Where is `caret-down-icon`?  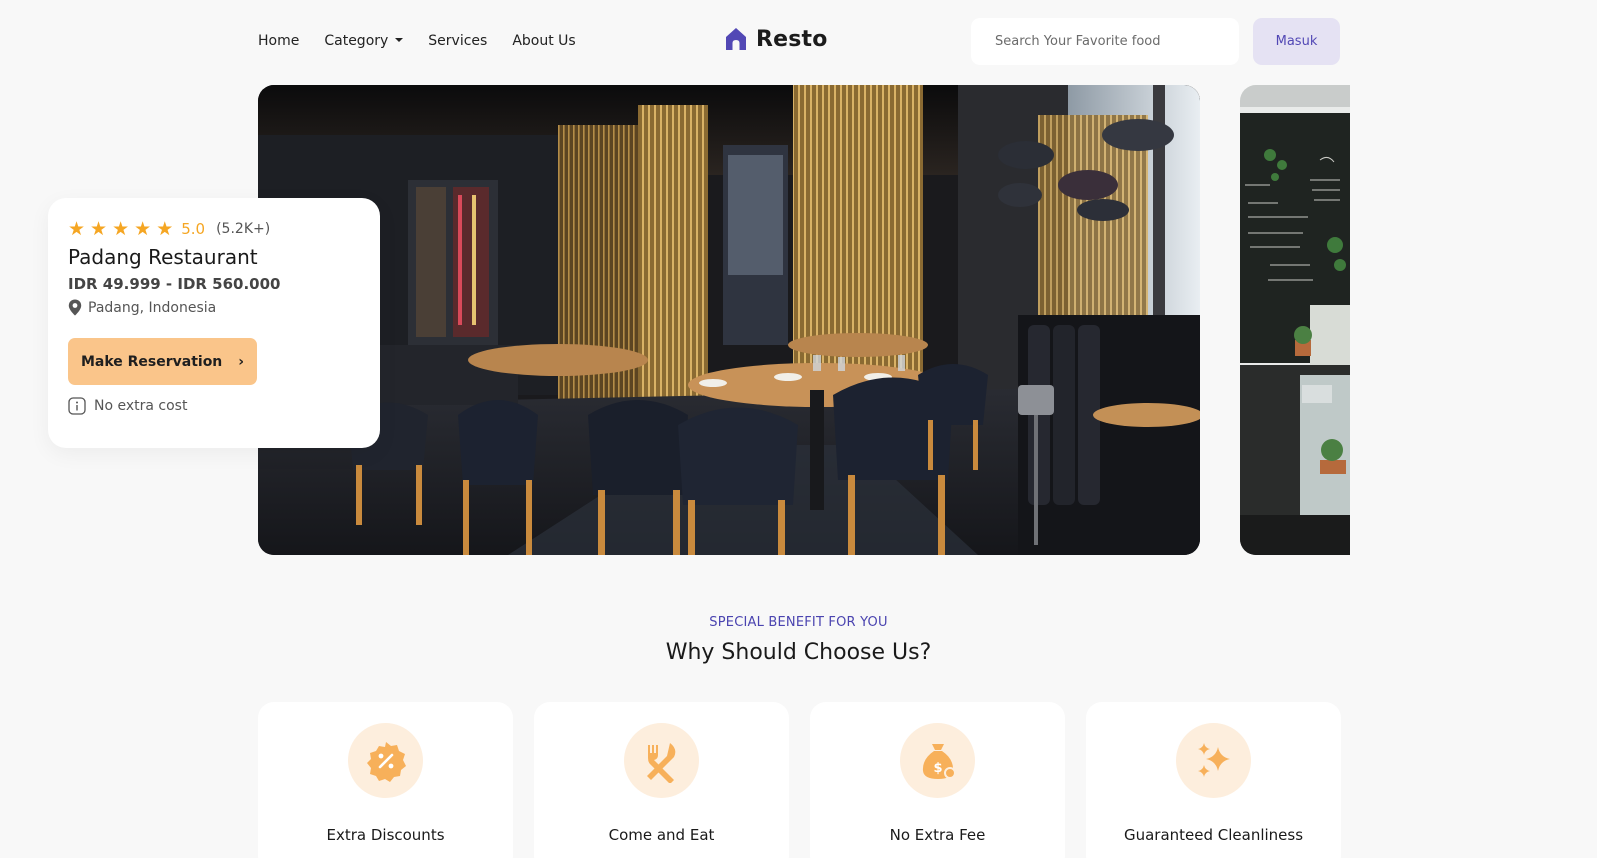
caret-down-icon is located at coordinates (399, 40).